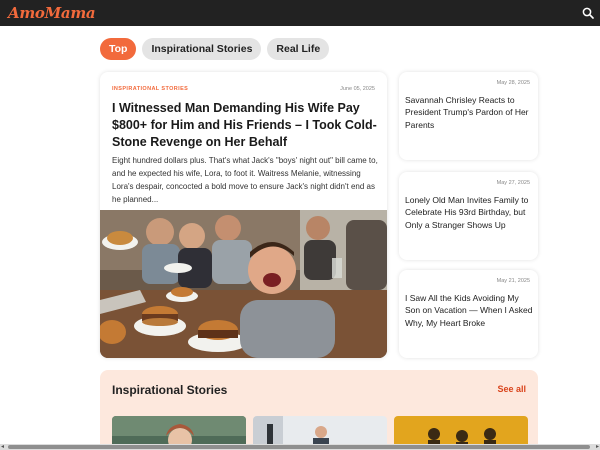 The height and width of the screenshot is (450, 600). I want to click on side-article-date: May 21, 2025, so click(513, 281).